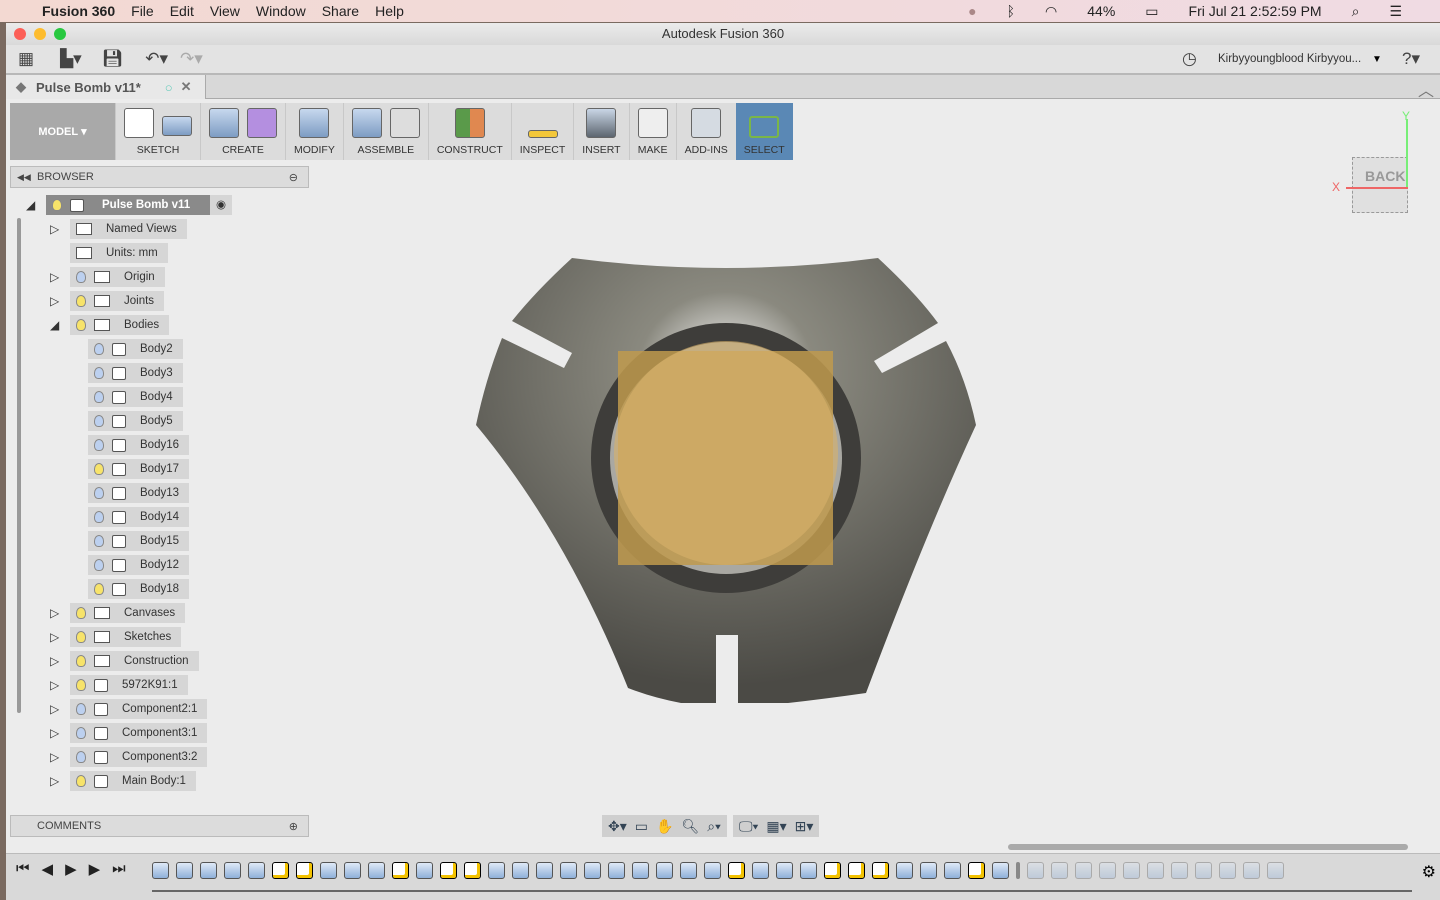 Image resolution: width=1440 pixels, height=900 pixels. Describe the element at coordinates (690, 826) in the screenshot. I see `zoom-icon: 🔍︎` at that location.